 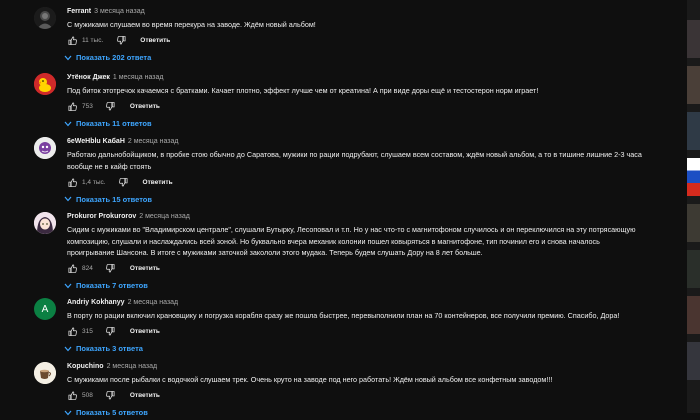 I want to click on comment-author: Kopuchino, so click(x=85, y=366).